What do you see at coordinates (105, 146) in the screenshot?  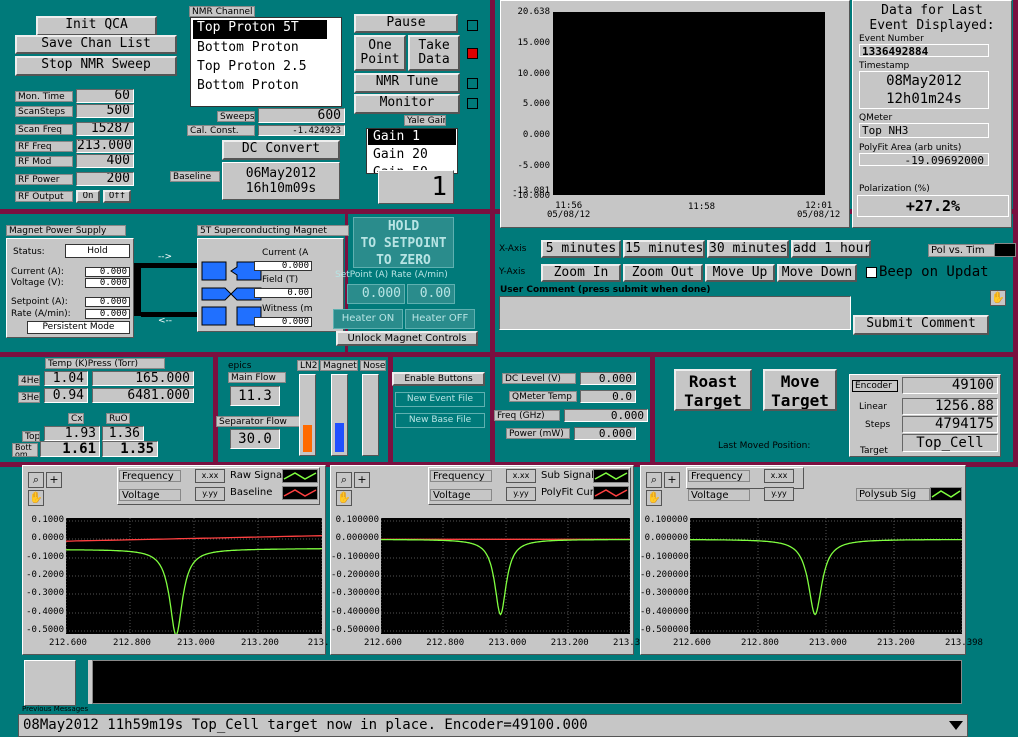 I see `param-value: 213.000` at bounding box center [105, 146].